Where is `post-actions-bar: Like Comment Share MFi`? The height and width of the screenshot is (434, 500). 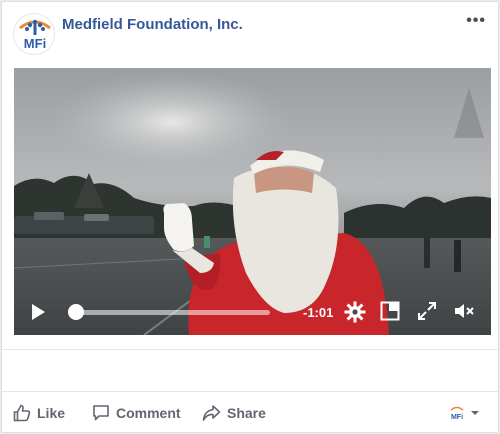
post-actions-bar: Like Comment Share MFi is located at coordinates (250, 413).